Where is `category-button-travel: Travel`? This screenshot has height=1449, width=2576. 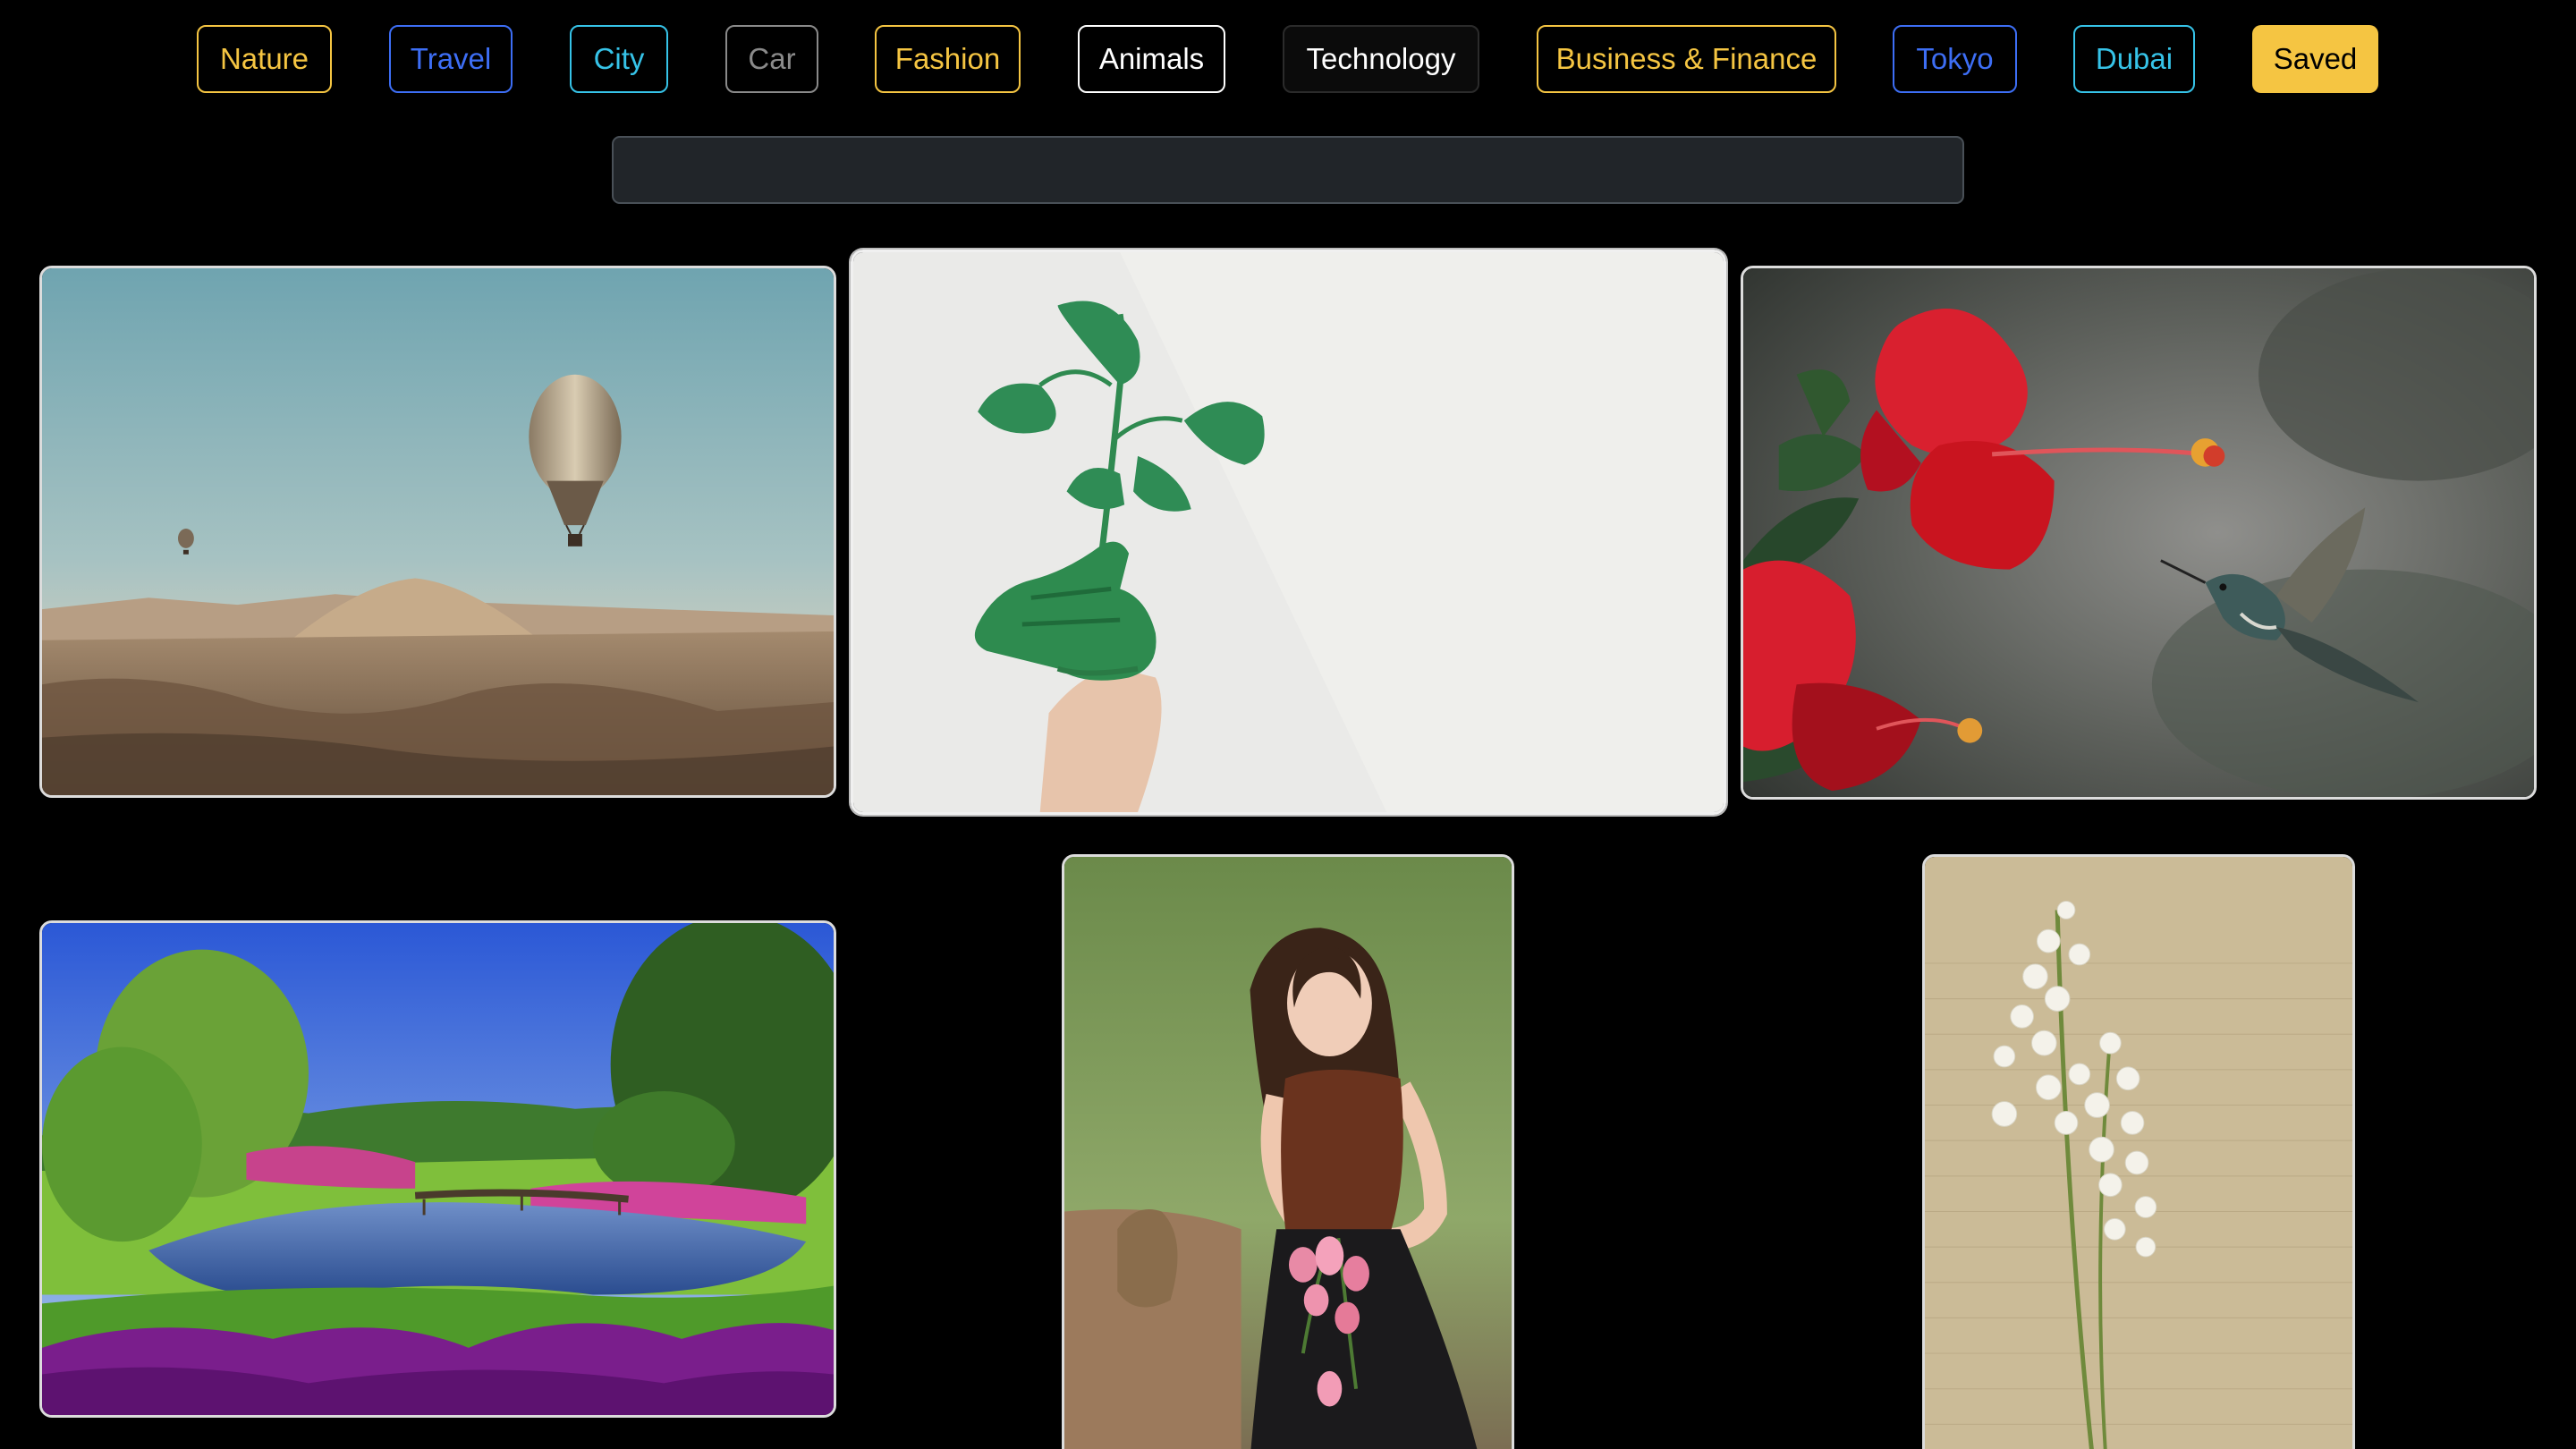
category-button-travel: Travel is located at coordinates (451, 59).